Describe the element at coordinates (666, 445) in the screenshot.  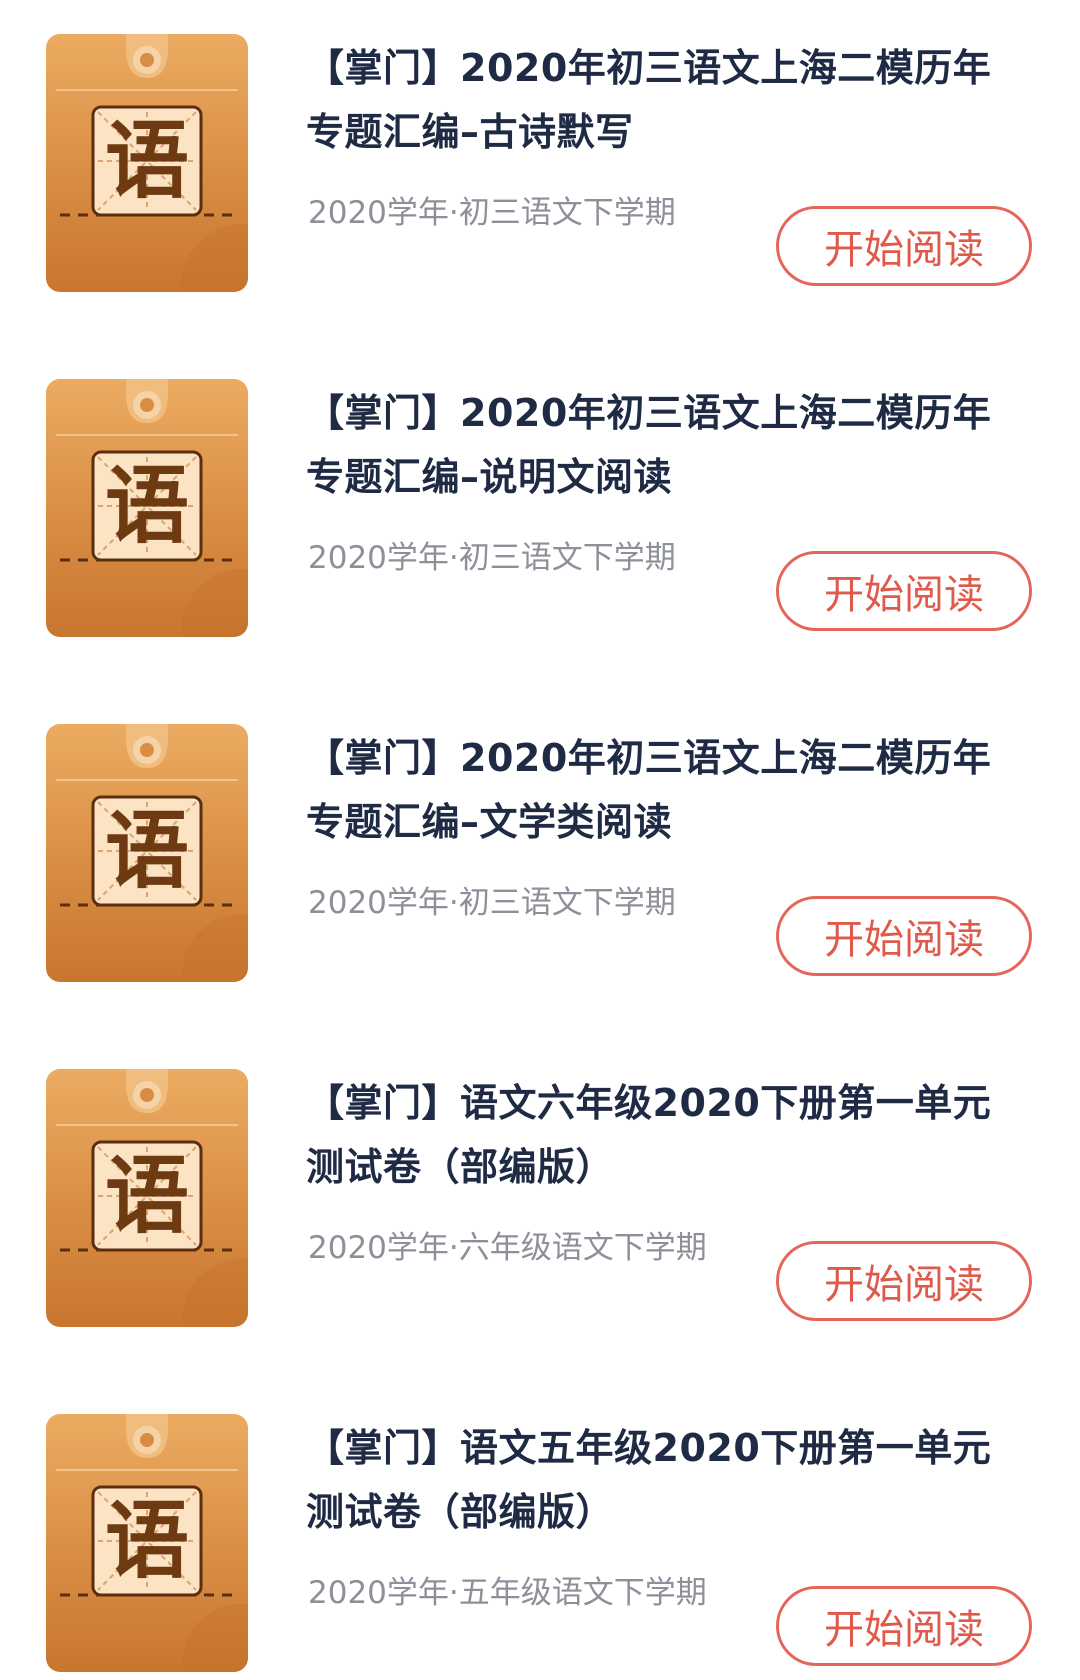
I see `item-title: 【掌门】2020年初三语文上海二模历年专题汇编–说明文阅读` at that location.